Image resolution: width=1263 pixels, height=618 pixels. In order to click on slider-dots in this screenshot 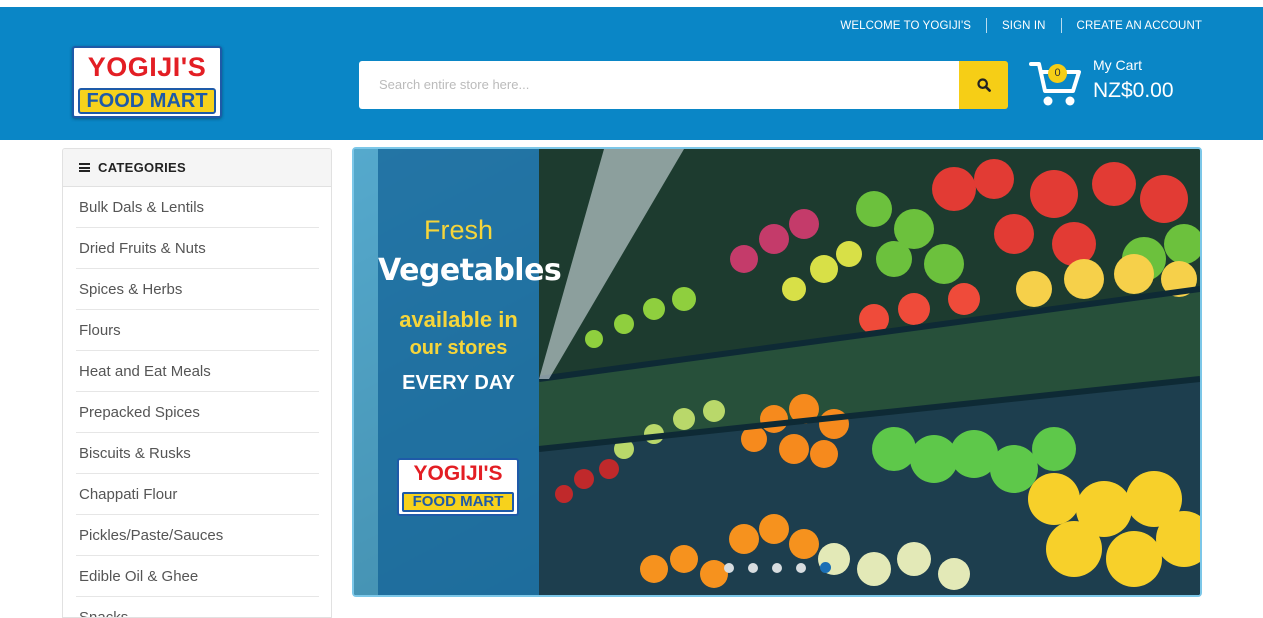, I will do `click(777, 567)`.